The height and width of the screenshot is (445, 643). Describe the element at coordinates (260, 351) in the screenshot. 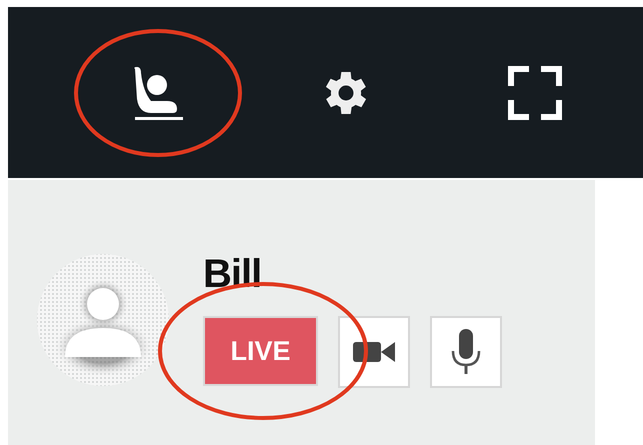

I see `live-button: LIVE` at that location.